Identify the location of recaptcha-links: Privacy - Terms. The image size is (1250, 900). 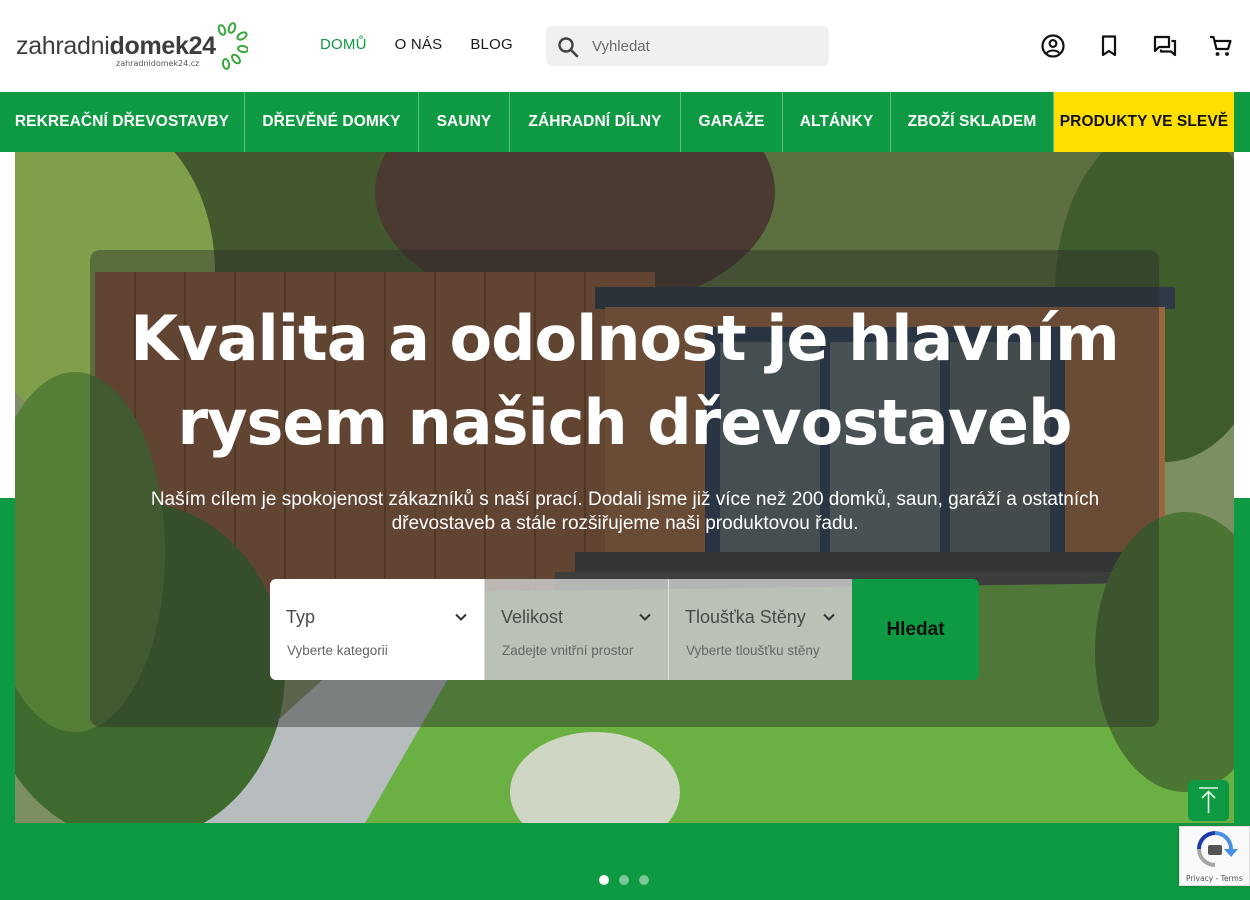
(1214, 878).